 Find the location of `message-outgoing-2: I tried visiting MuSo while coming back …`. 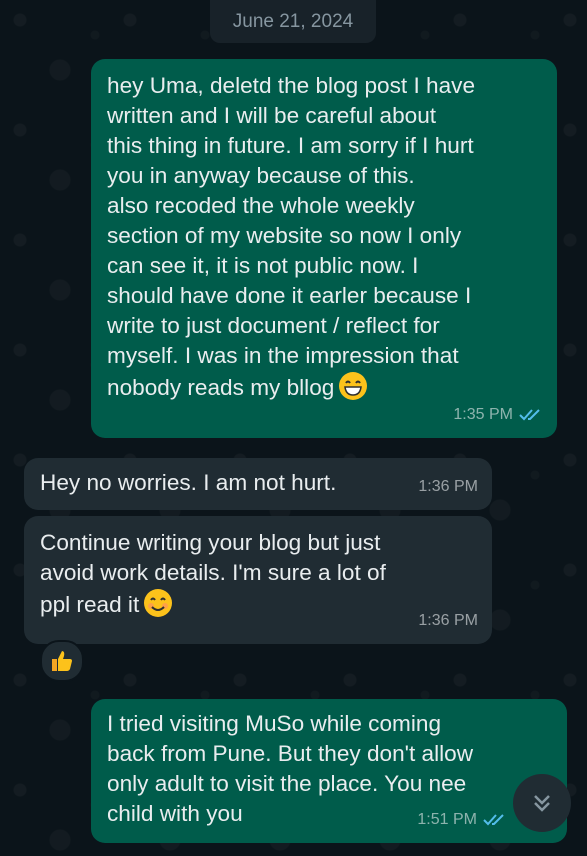

message-outgoing-2: I tried visiting MuSo while coming back … is located at coordinates (329, 771).